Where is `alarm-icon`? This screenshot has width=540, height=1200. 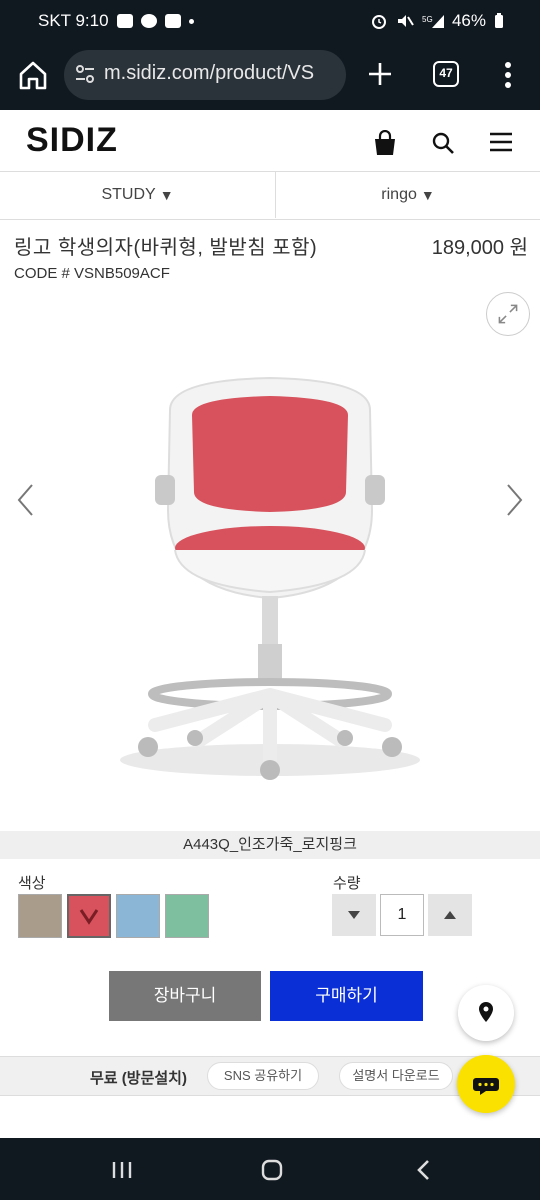 alarm-icon is located at coordinates (378, 22).